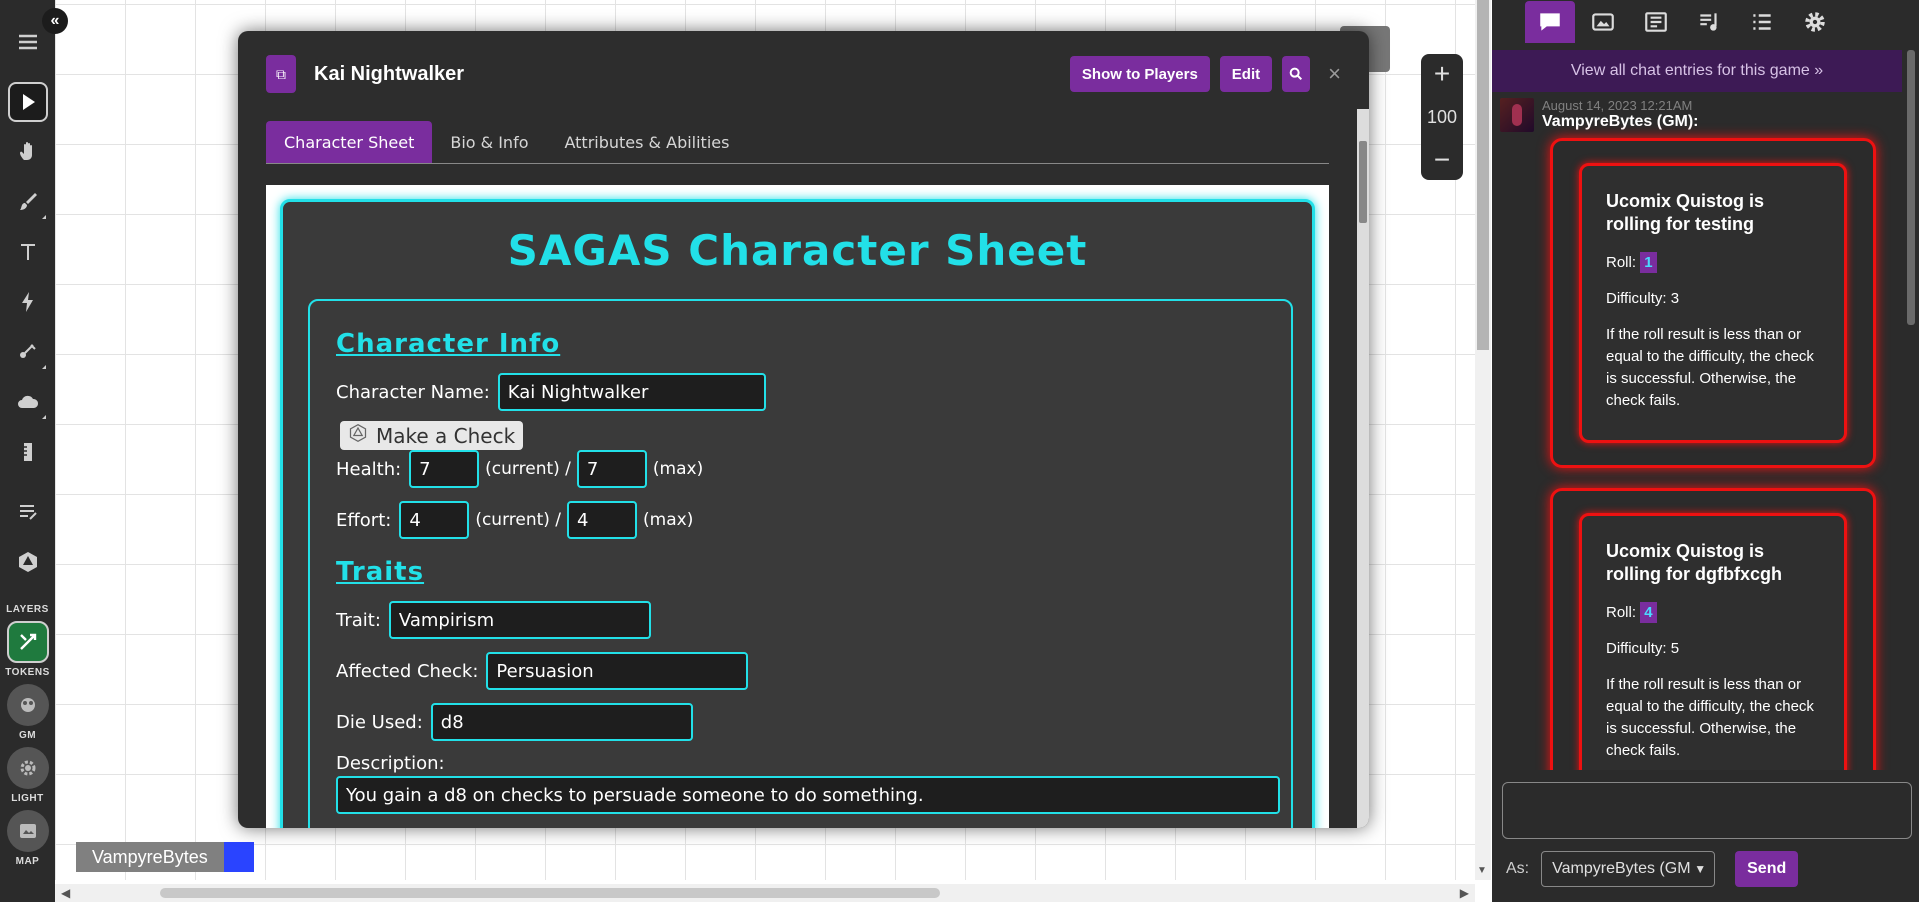  What do you see at coordinates (28, 152) in the screenshot?
I see `pan-hand-icon` at bounding box center [28, 152].